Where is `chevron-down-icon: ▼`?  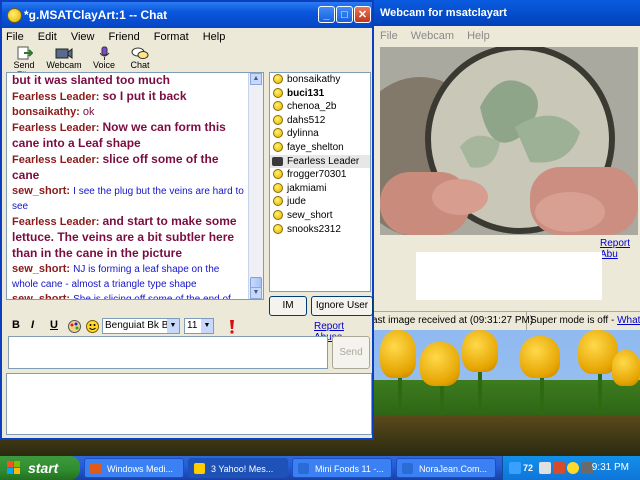
chevron-down-icon: ▼ is located at coordinates (173, 326).